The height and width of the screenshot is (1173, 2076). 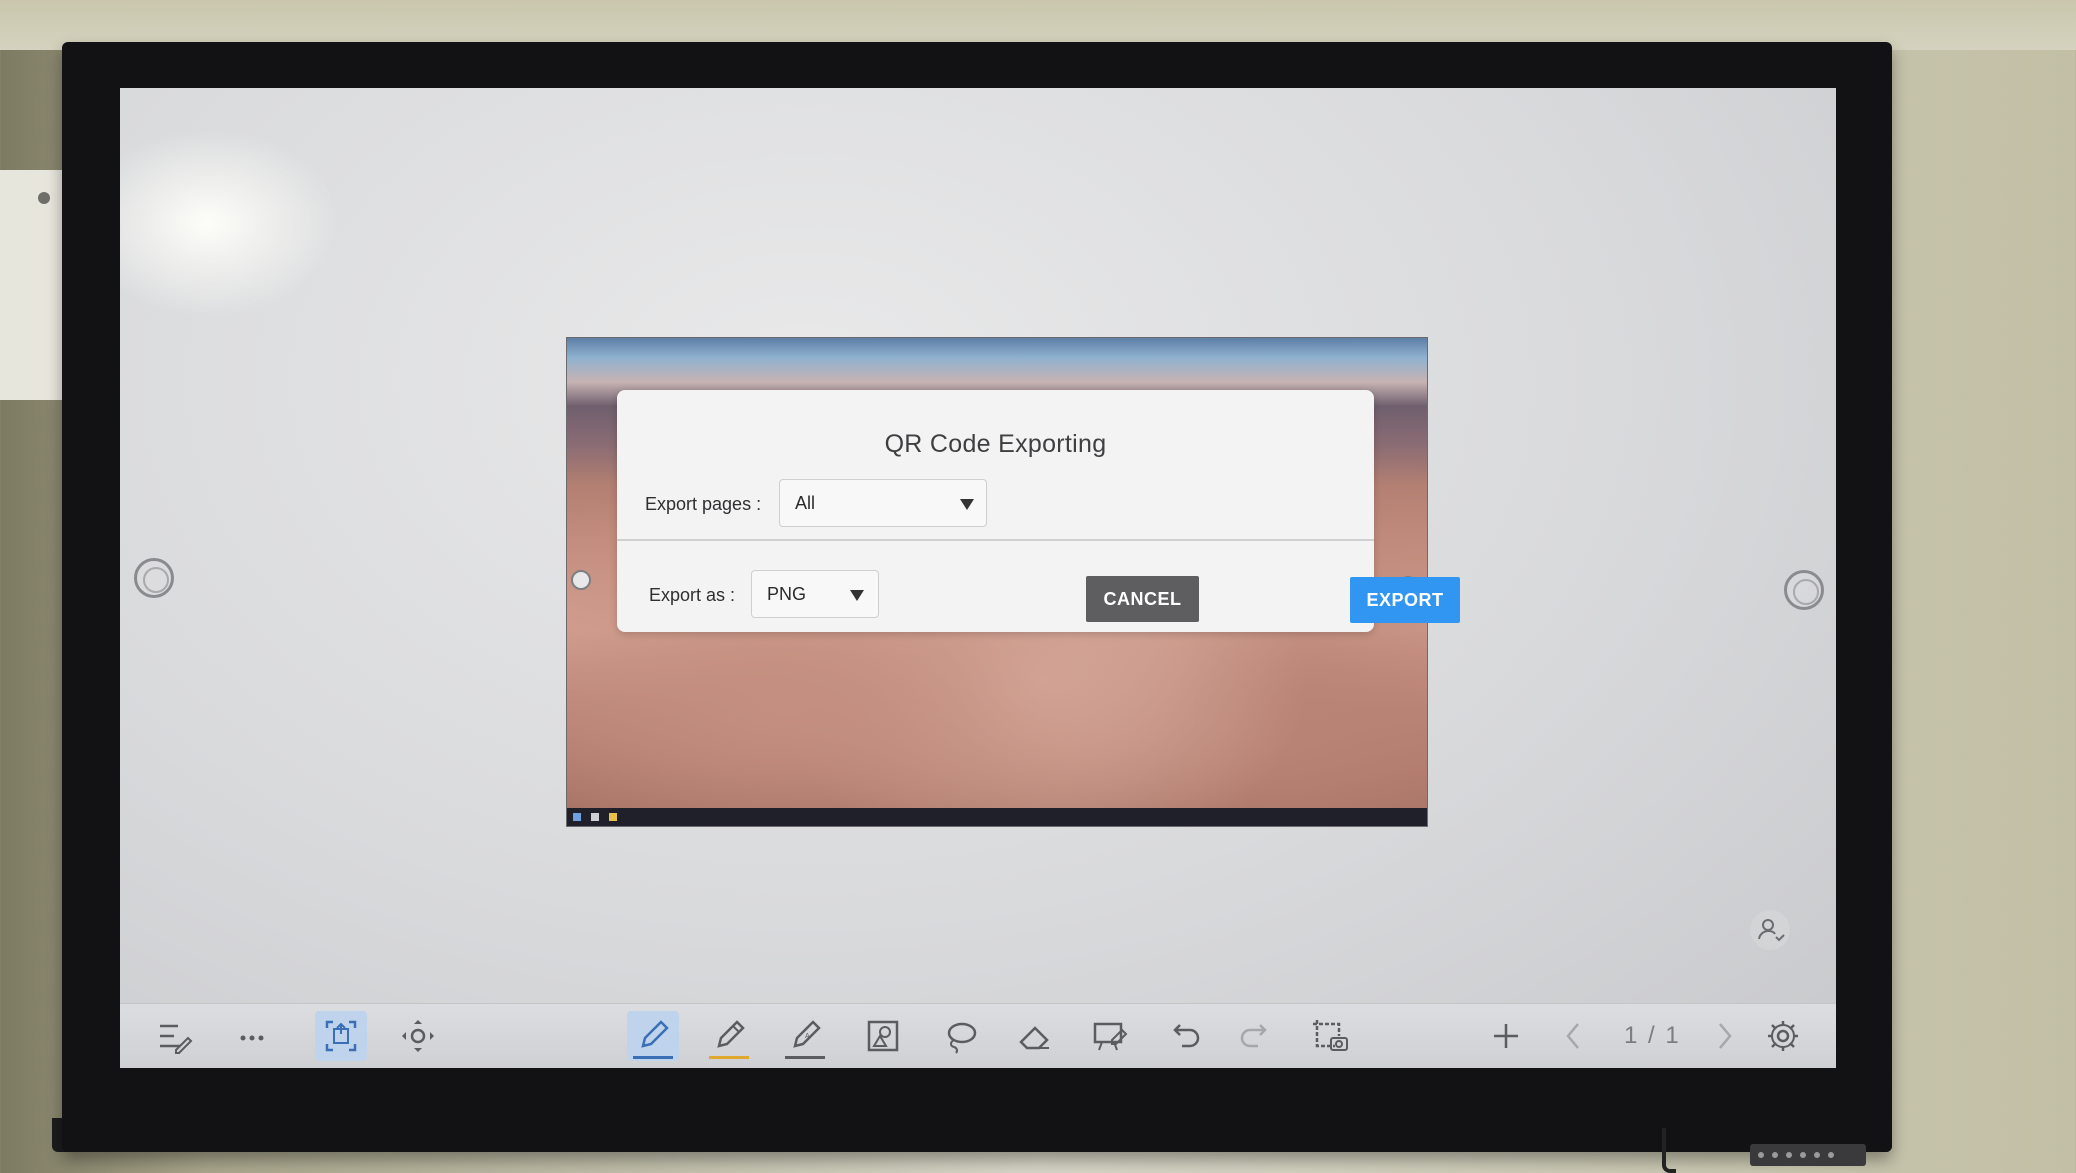 I want to click on dialog-title: QR Code Exporting, so click(x=995, y=444).